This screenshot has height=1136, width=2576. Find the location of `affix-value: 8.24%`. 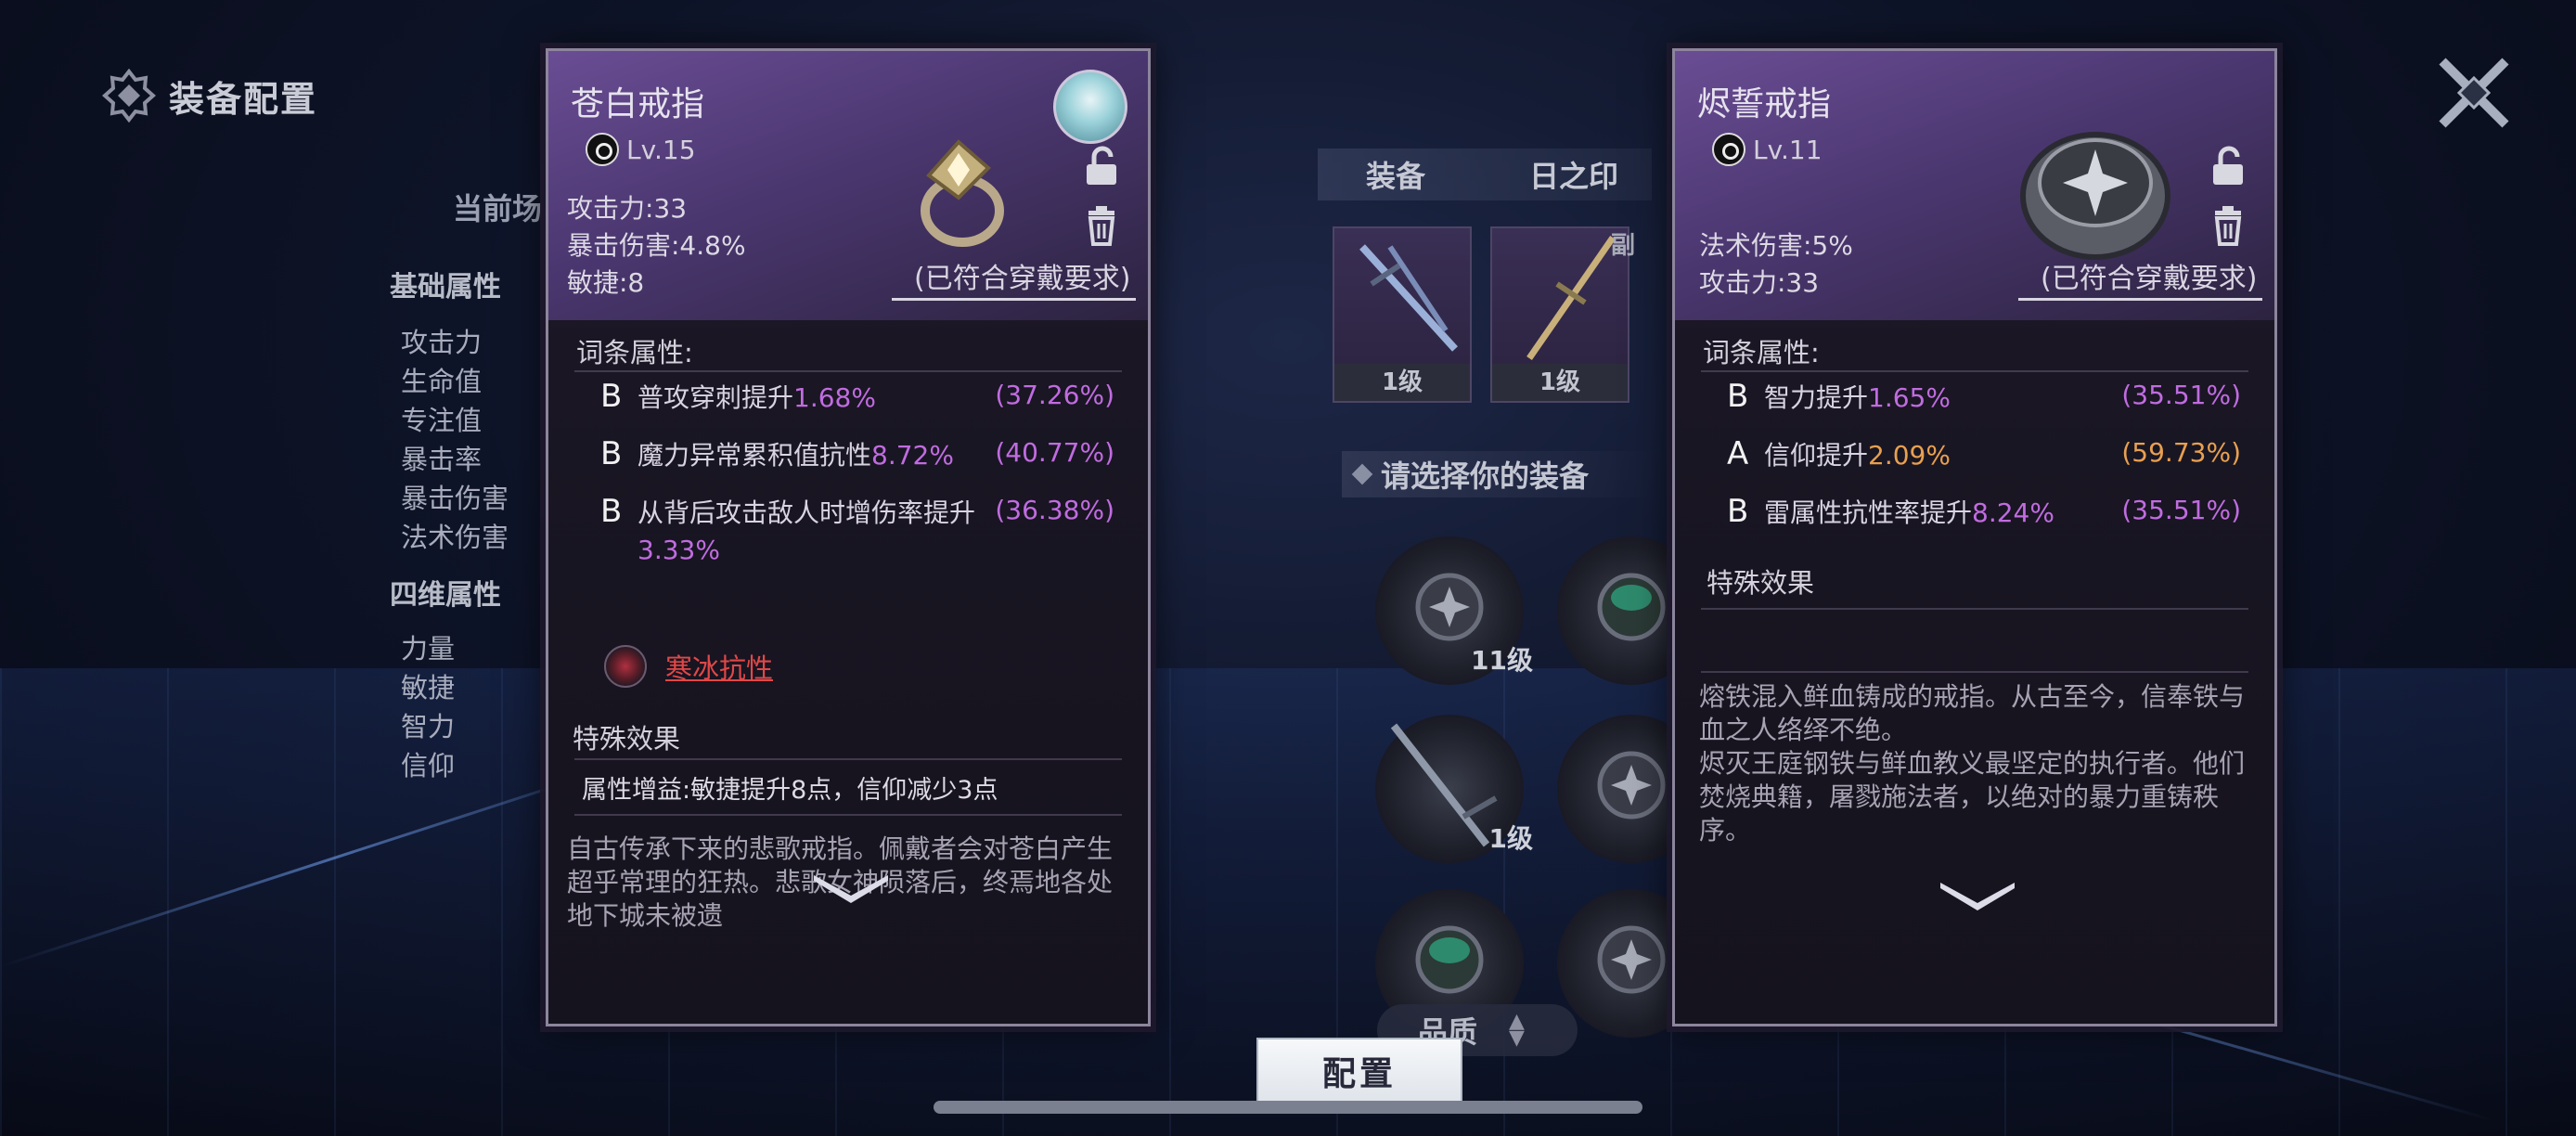

affix-value: 8.24% is located at coordinates (2013, 512).